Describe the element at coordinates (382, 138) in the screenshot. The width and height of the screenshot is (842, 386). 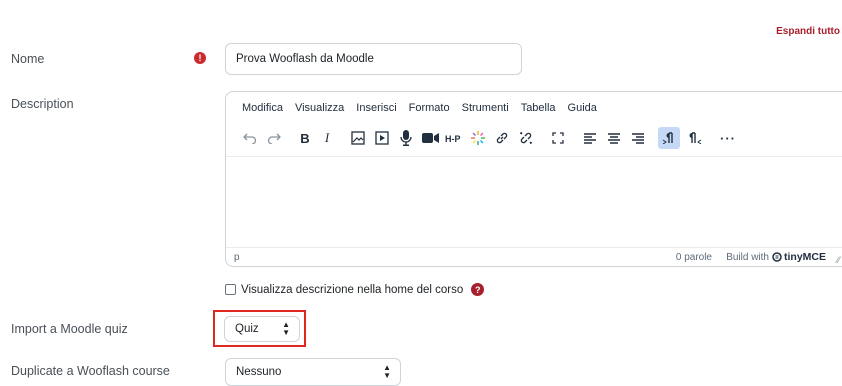
I see `media-icon` at that location.